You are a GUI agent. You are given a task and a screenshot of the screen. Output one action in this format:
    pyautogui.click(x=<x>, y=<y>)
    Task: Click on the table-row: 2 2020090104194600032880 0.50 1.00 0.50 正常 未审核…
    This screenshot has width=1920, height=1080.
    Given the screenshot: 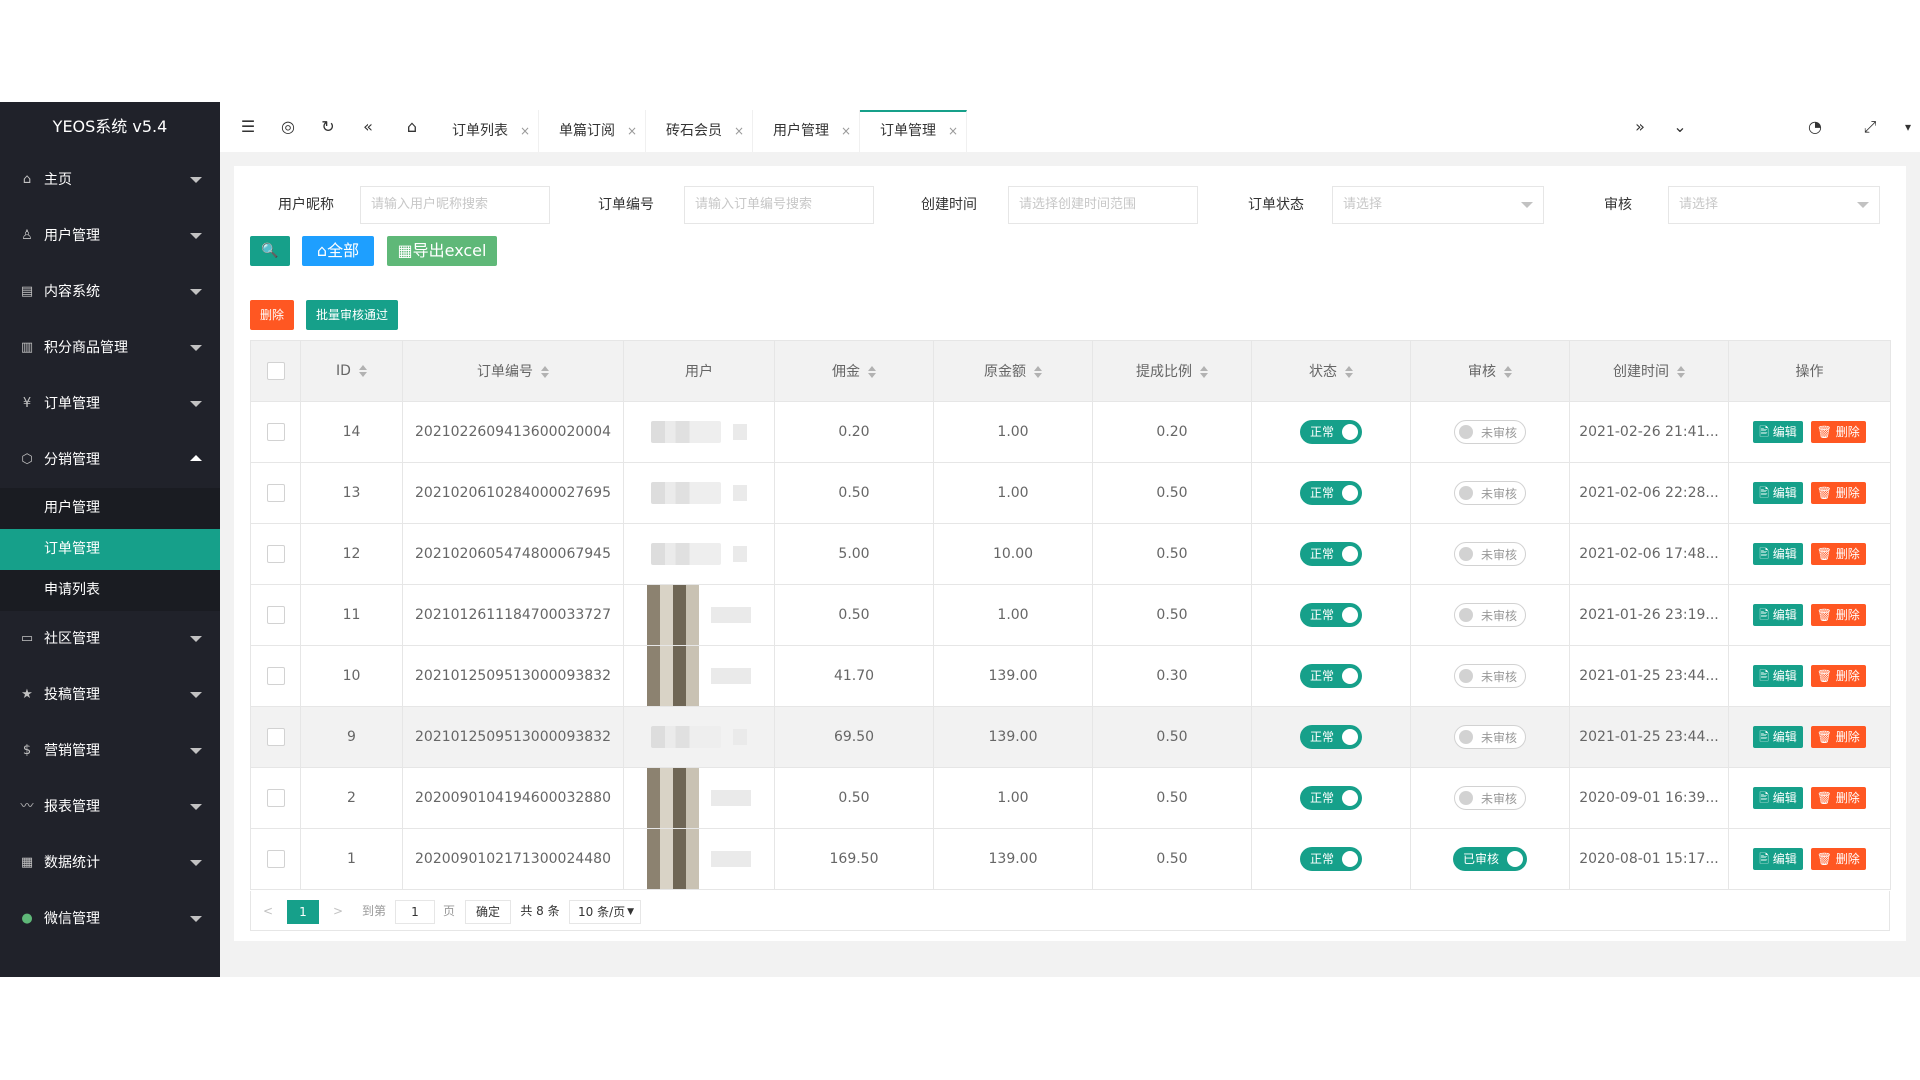 What is the action you would take?
    pyautogui.click(x=1070, y=798)
    